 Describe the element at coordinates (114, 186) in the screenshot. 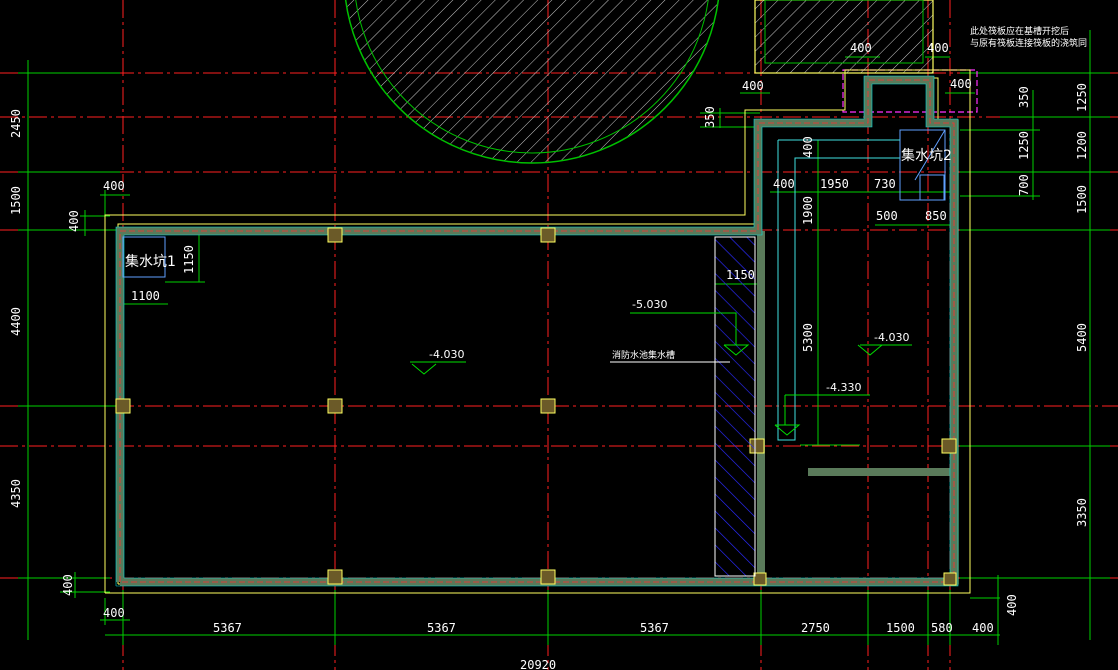

I see `dim-400-left: 400` at that location.